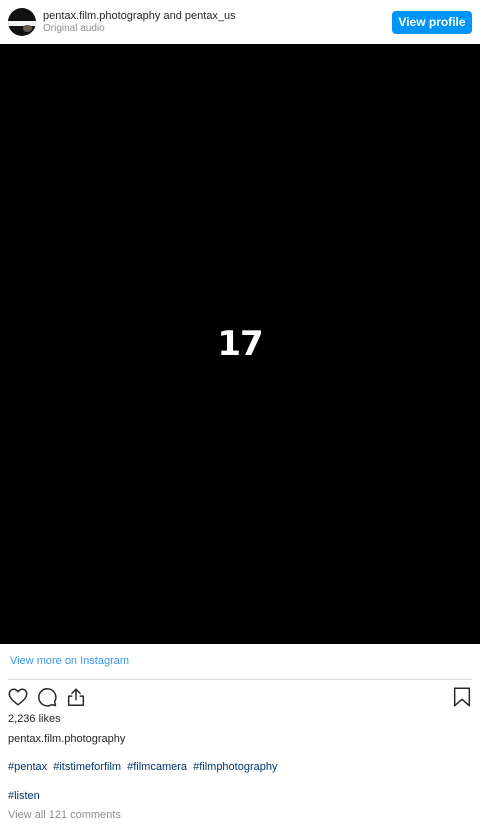 The width and height of the screenshot is (480, 831). Describe the element at coordinates (172, 16) in the screenshot. I see `connector-text: and` at that location.